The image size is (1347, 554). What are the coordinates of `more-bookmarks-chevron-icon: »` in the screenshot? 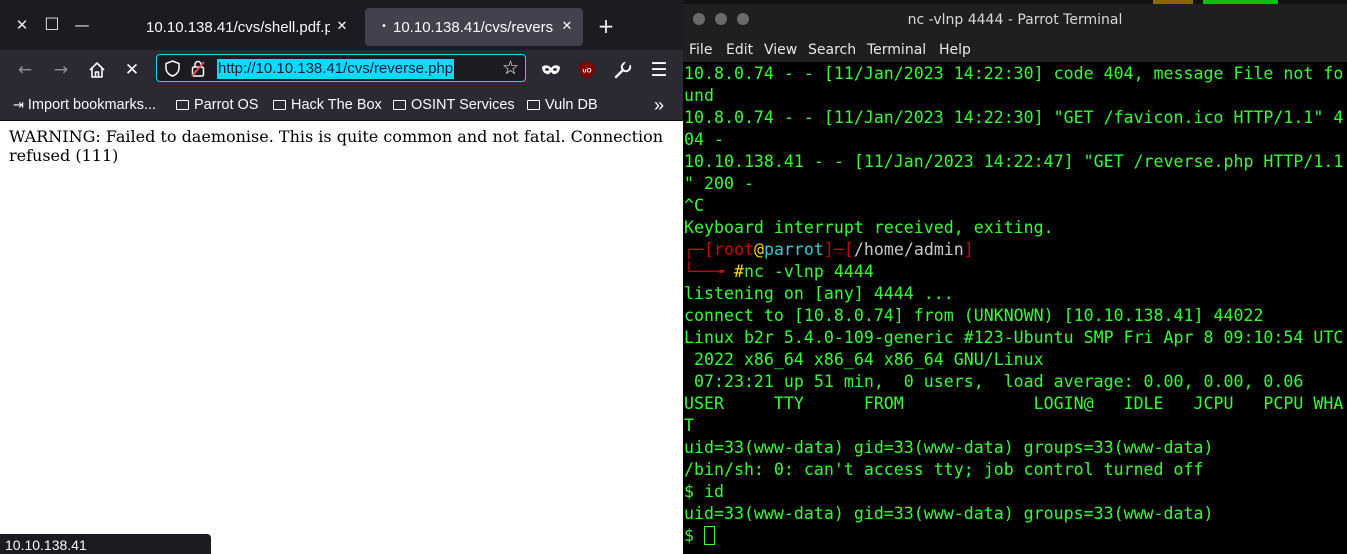 It's located at (659, 105).